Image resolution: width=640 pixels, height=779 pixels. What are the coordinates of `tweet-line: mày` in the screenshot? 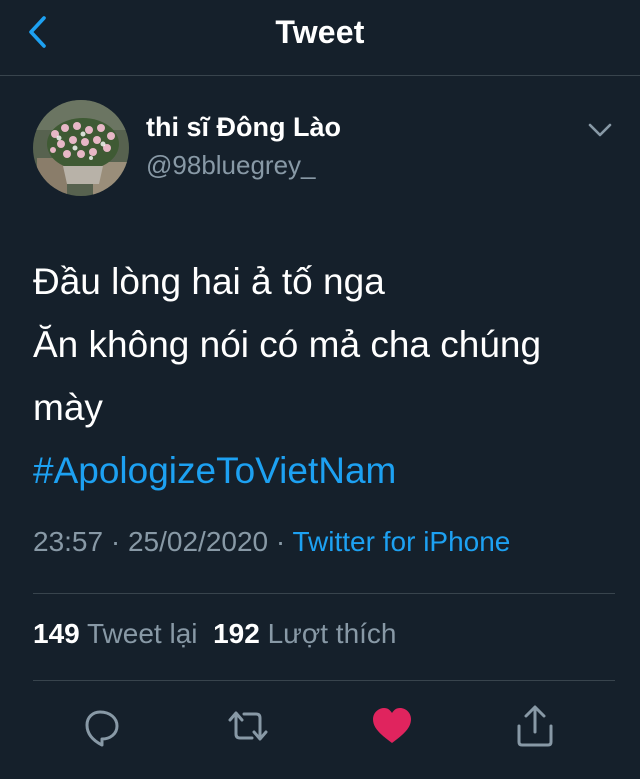 It's located at (68, 407).